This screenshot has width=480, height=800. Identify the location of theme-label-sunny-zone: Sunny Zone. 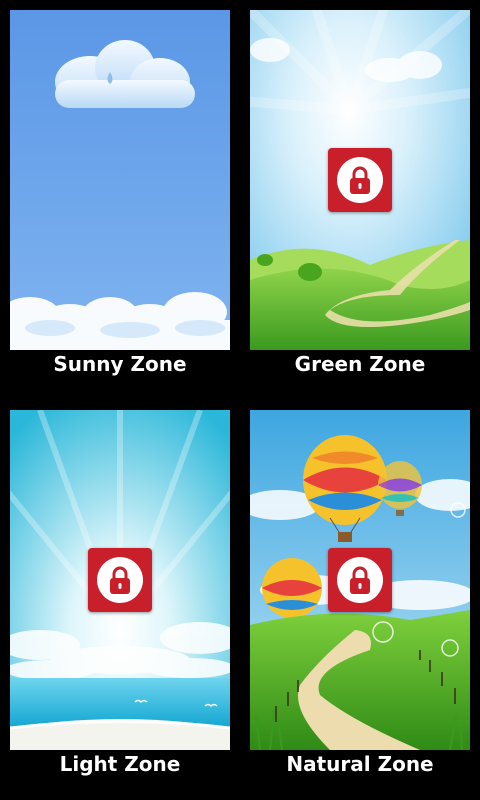
(120, 364).